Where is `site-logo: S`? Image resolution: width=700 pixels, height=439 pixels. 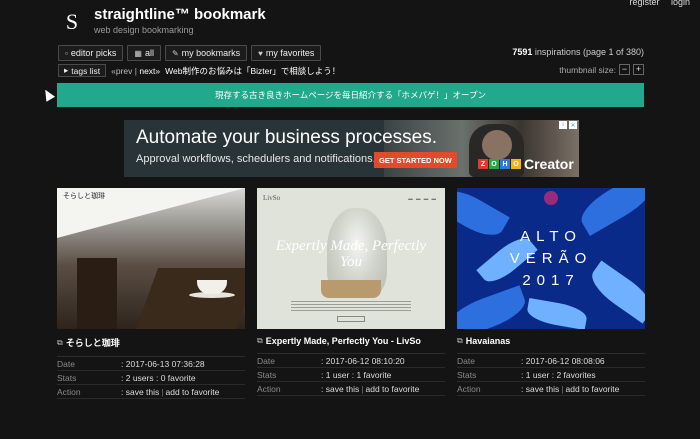
site-logo: S is located at coordinates (72, 22).